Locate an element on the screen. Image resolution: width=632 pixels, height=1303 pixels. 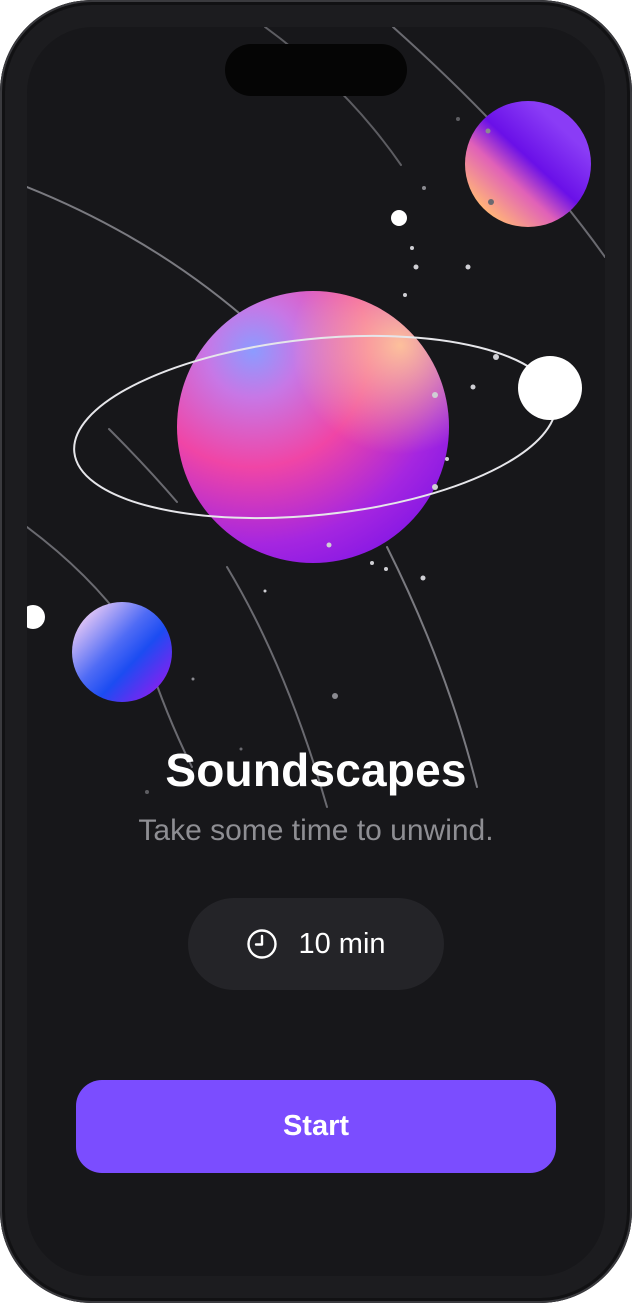
duration-label: 10 min is located at coordinates (342, 943).